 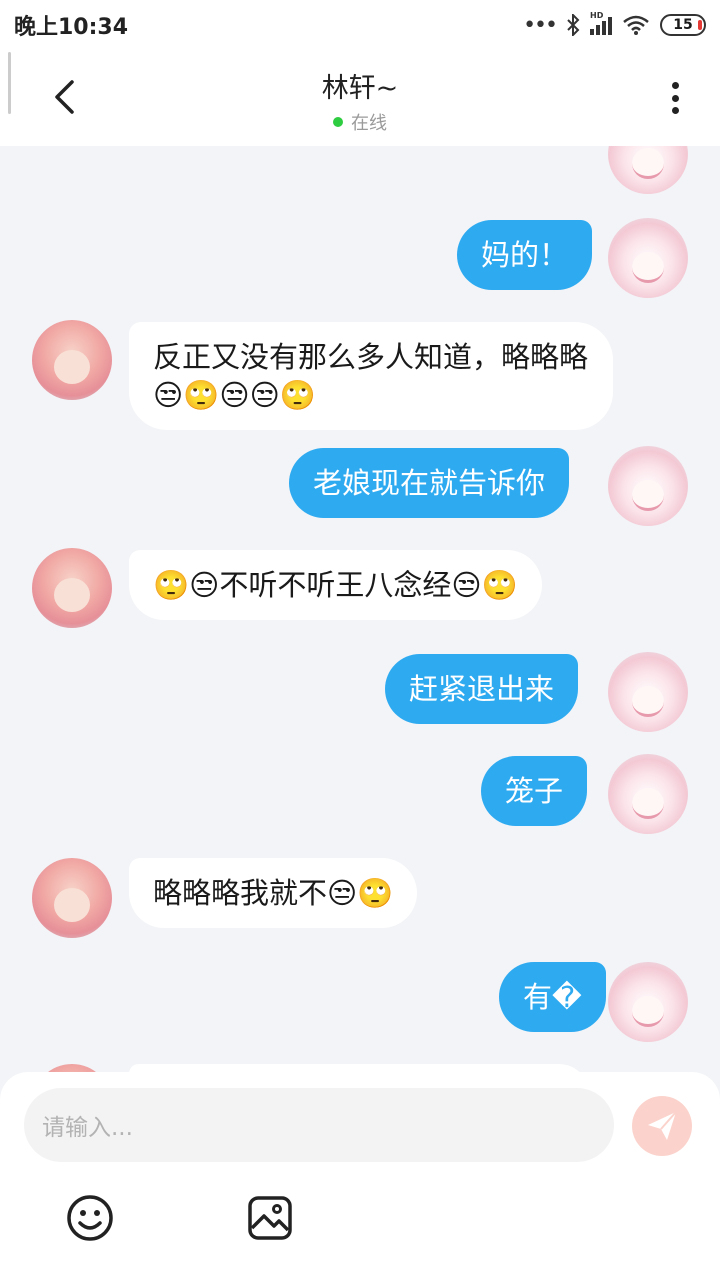 I want to click on chevron-left-icon, so click(x=64, y=97).